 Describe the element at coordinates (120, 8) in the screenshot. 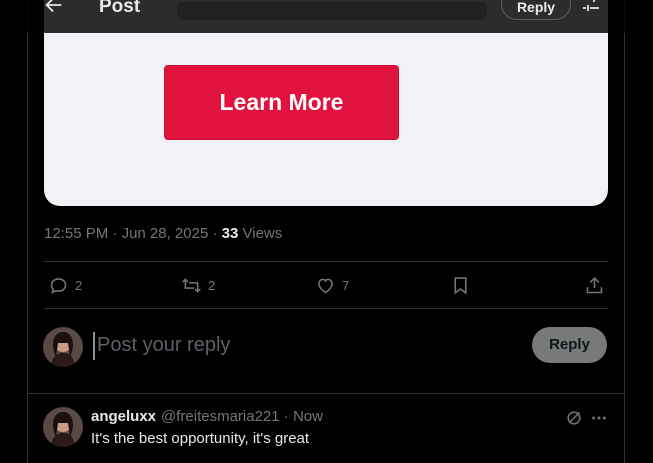

I see `page-title: Post` at that location.